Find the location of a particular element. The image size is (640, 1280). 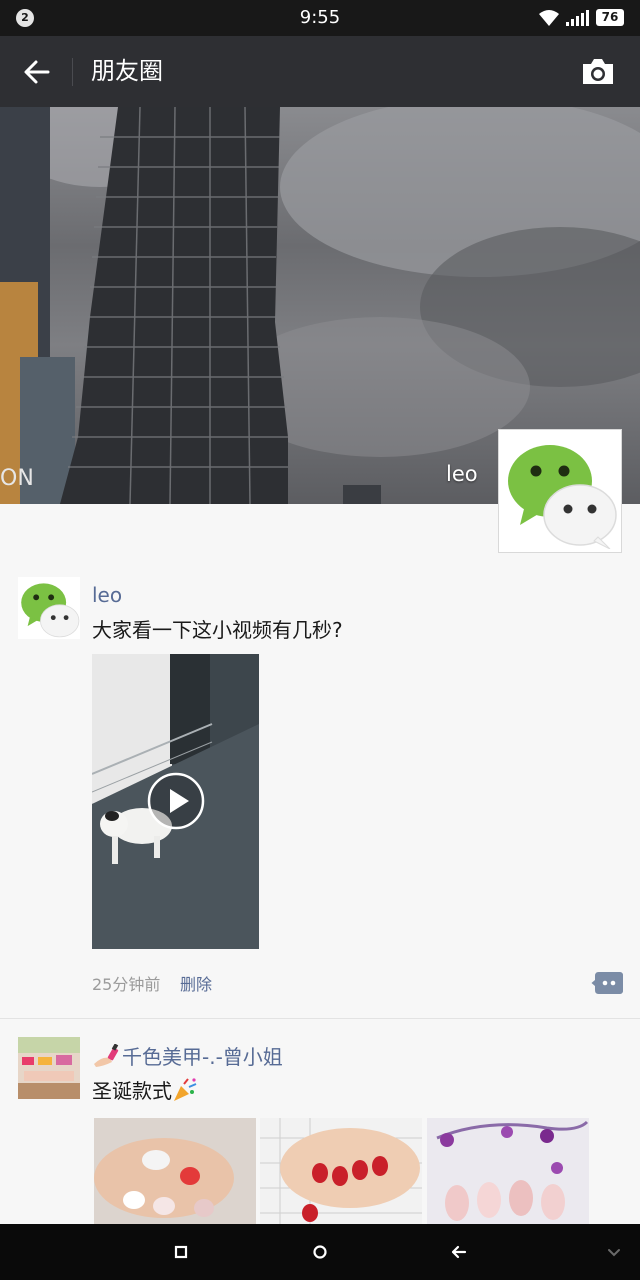

video-thumbnail is located at coordinates (175, 801).